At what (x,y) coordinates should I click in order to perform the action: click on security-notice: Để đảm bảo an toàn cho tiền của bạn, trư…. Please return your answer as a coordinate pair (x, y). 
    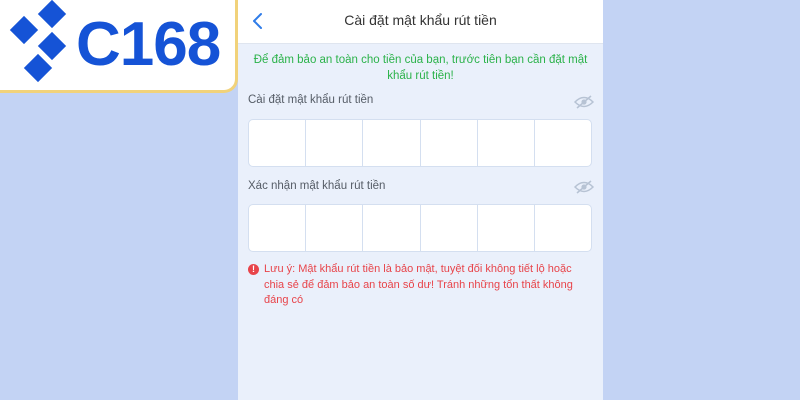
    Looking at the image, I should click on (420, 68).